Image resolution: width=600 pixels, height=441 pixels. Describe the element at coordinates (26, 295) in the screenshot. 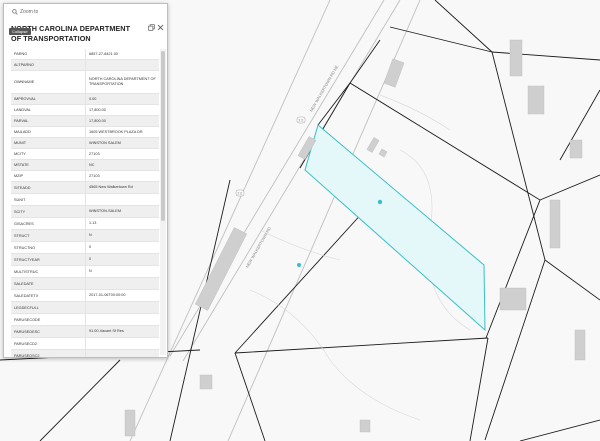

I see `attribute-key: SALEDATETX` at that location.